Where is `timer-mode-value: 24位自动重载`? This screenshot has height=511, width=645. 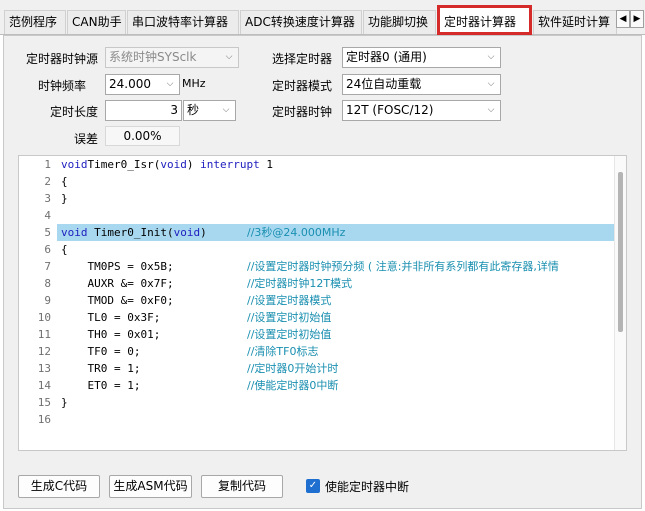 timer-mode-value: 24位自动重载 is located at coordinates (384, 84).